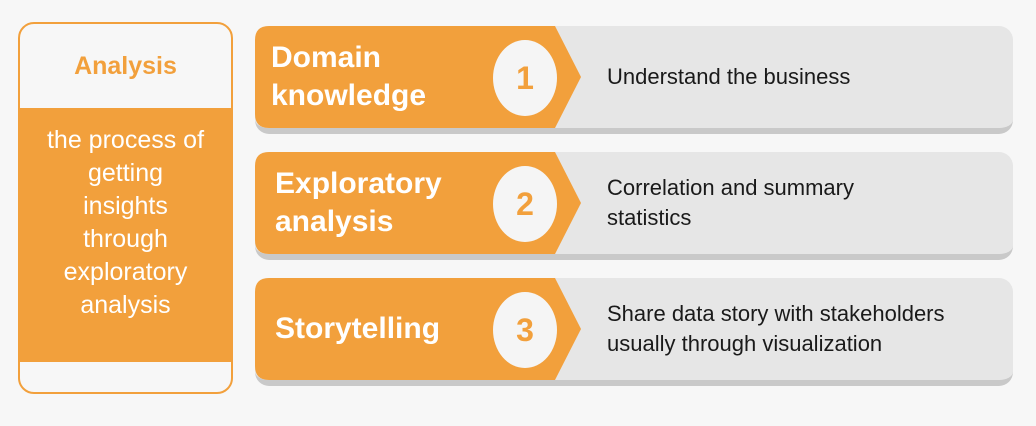 The image size is (1036, 426). What do you see at coordinates (525, 330) in the screenshot?
I see `step-number-badge: 3` at bounding box center [525, 330].